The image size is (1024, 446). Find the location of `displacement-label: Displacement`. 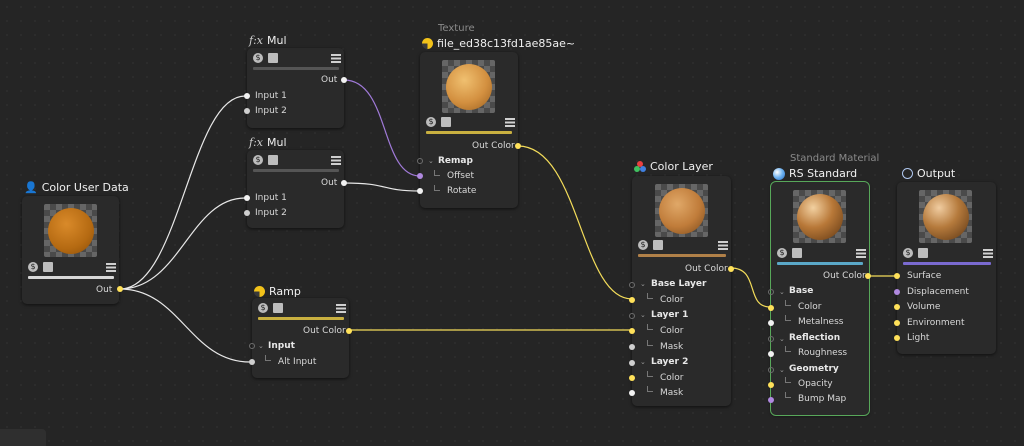

displacement-label: Displacement is located at coordinates (938, 292).